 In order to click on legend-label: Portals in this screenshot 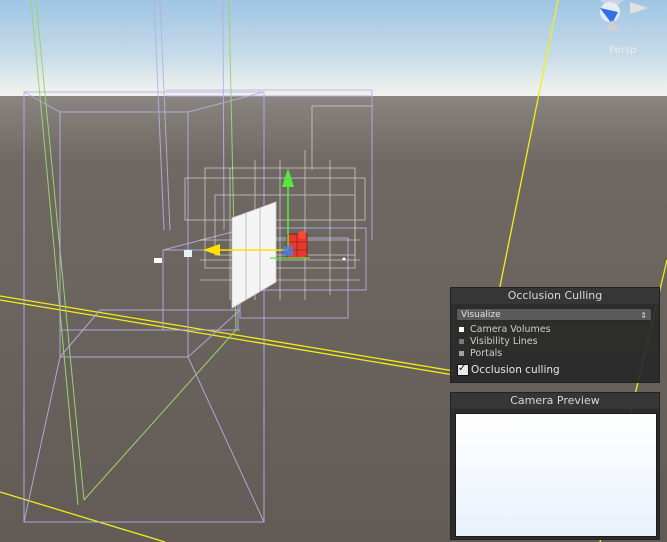, I will do `click(486, 353)`.